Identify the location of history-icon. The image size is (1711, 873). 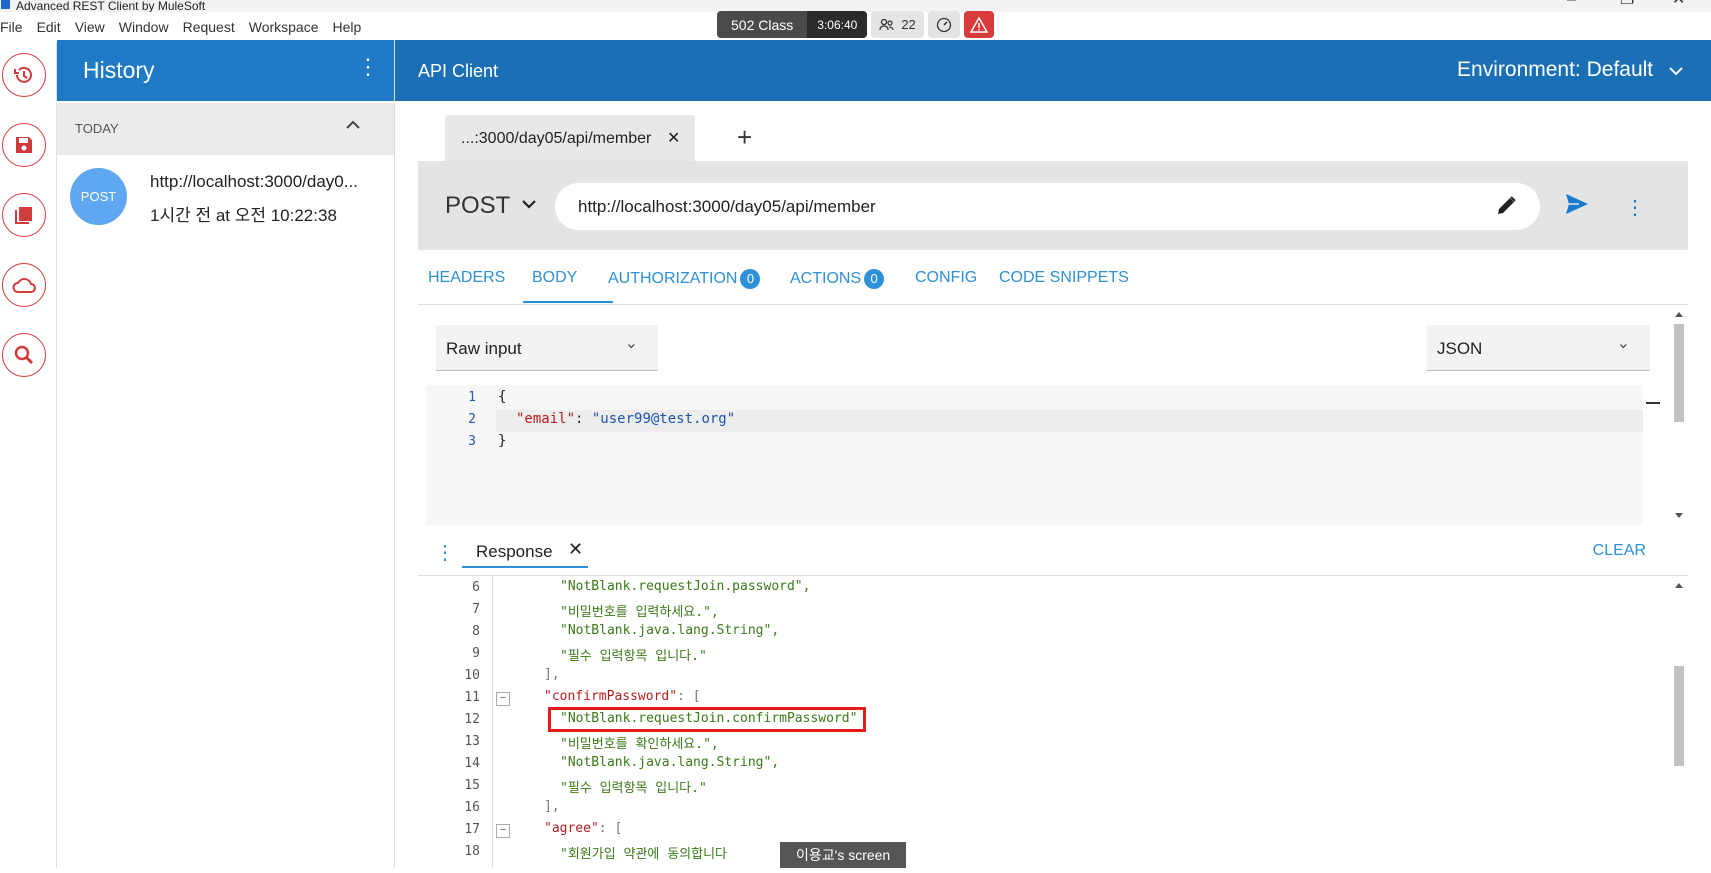
(23, 74).